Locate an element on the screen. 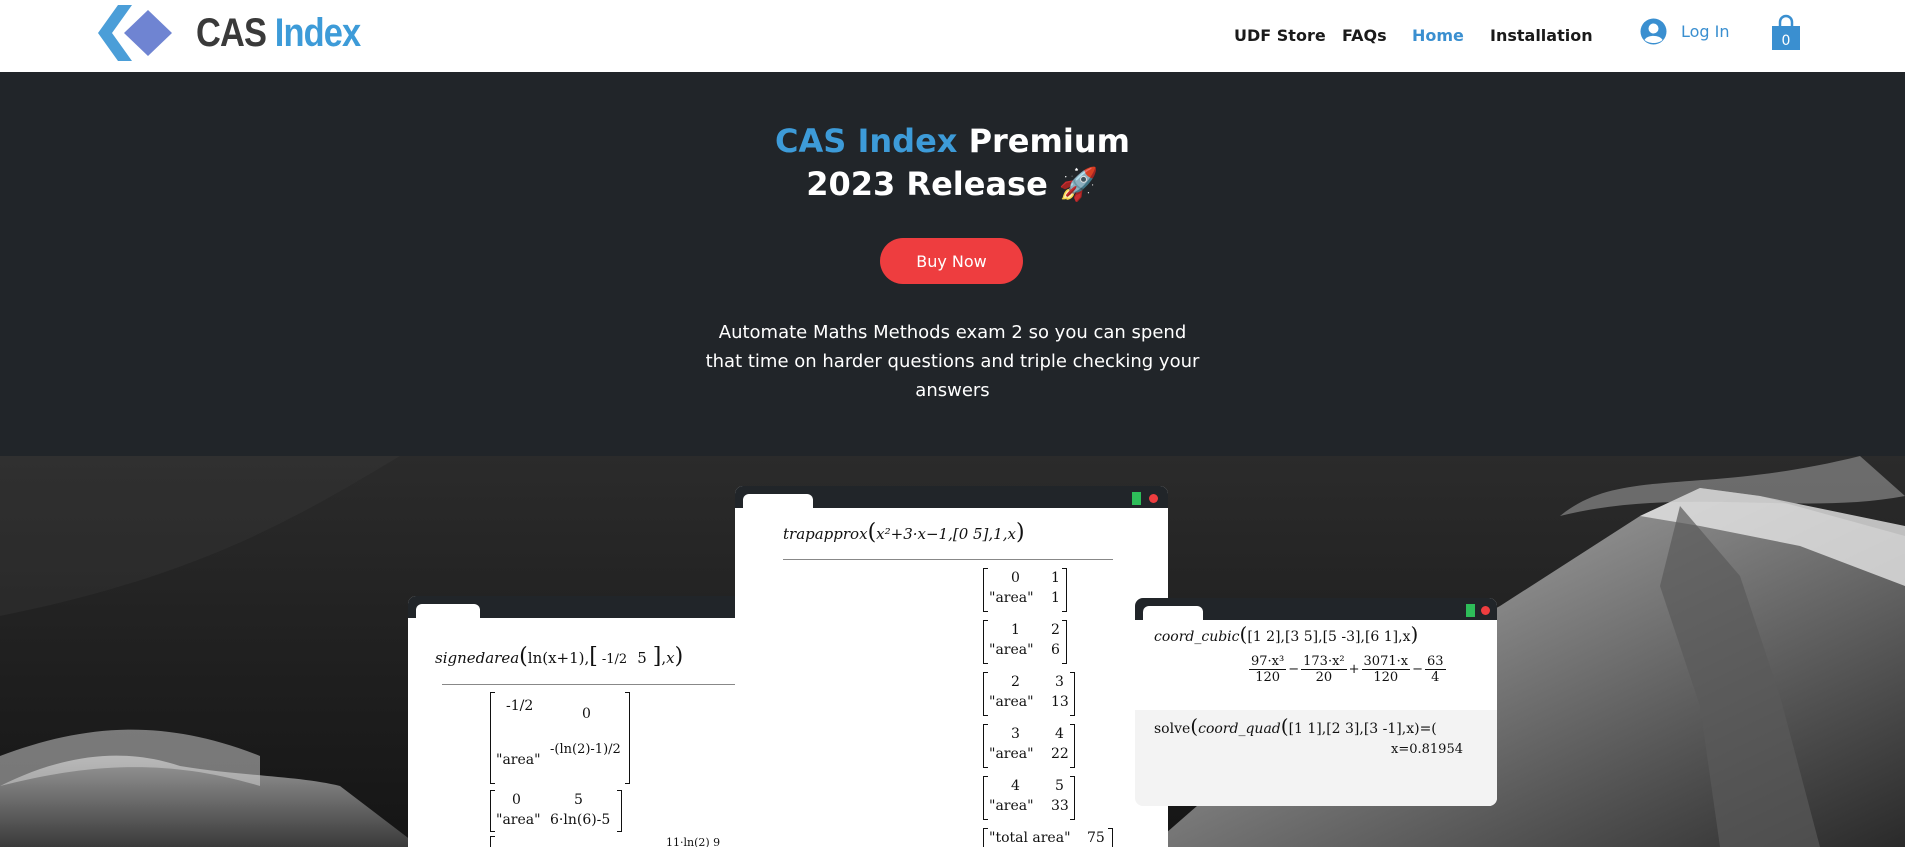 This screenshot has height=847, width=1905. command-args: [1 1],[2 3],[3 -1],x is located at coordinates (1351, 729).